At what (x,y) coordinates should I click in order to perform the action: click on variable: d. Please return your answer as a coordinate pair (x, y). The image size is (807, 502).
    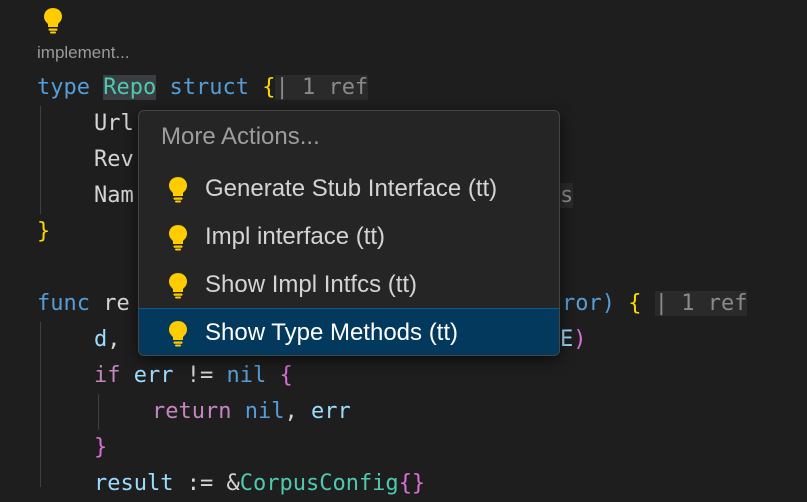
    Looking at the image, I should click on (101, 339).